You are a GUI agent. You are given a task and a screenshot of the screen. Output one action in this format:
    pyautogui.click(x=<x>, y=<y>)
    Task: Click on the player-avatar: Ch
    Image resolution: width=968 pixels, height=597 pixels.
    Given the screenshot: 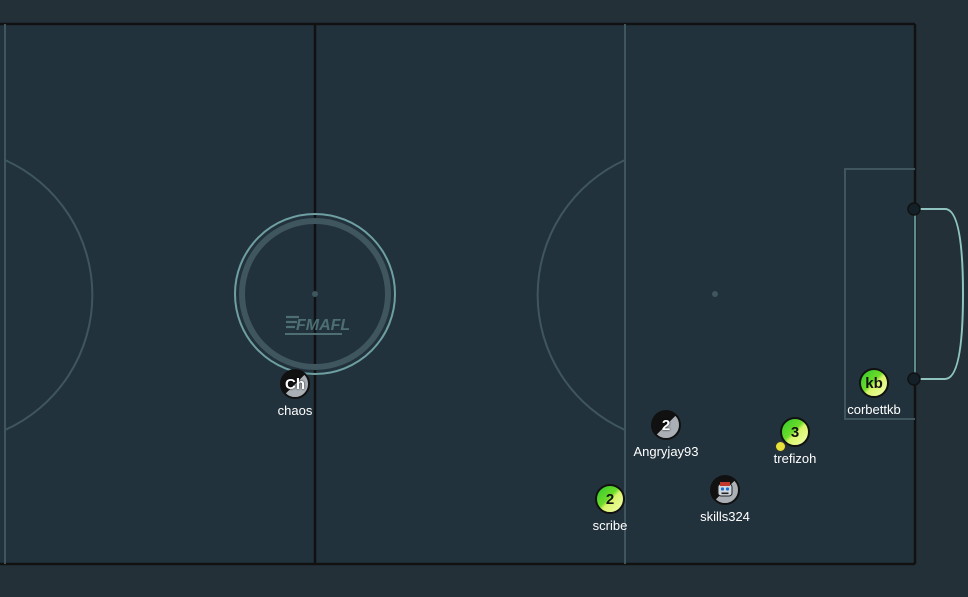 What is the action you would take?
    pyautogui.click(x=295, y=384)
    